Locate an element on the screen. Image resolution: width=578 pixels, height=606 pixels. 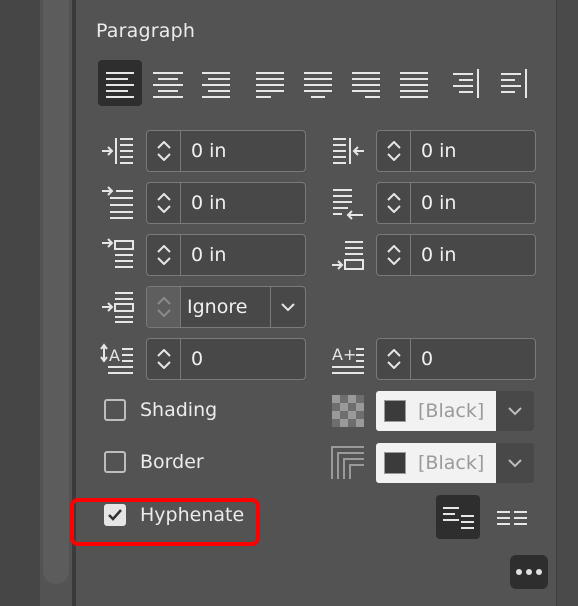
right-indent-value: 0 in is located at coordinates (473, 151).